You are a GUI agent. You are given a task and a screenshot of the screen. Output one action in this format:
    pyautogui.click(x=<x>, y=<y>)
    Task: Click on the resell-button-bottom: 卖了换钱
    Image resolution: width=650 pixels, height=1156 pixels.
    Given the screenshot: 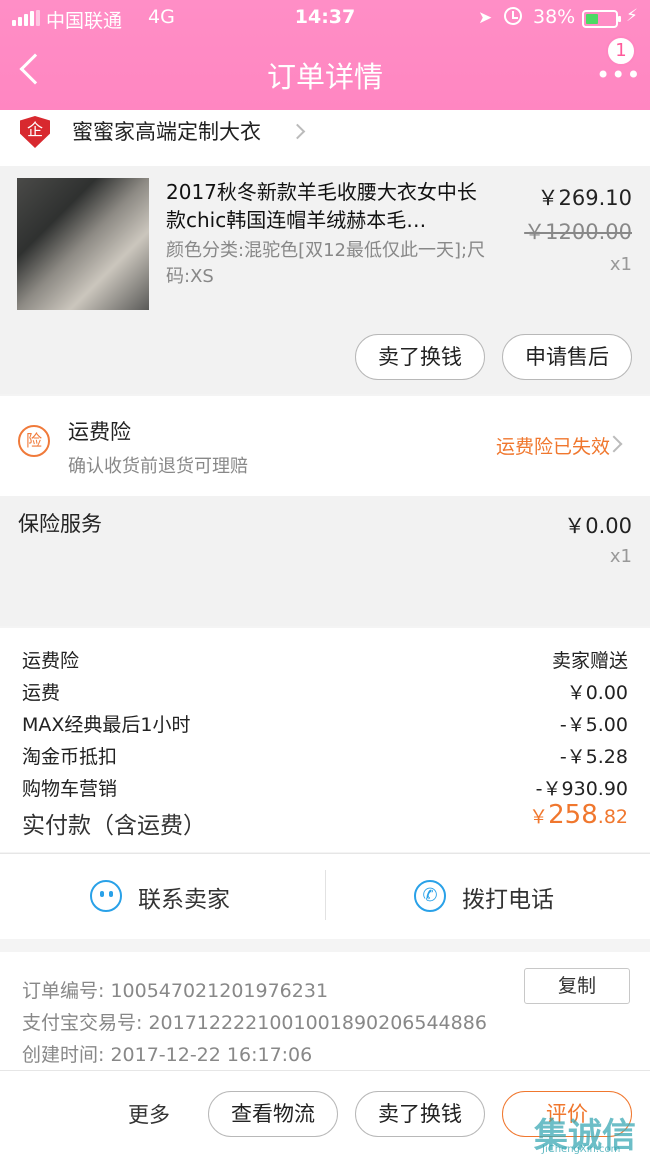 What is the action you would take?
    pyautogui.click(x=420, y=1114)
    